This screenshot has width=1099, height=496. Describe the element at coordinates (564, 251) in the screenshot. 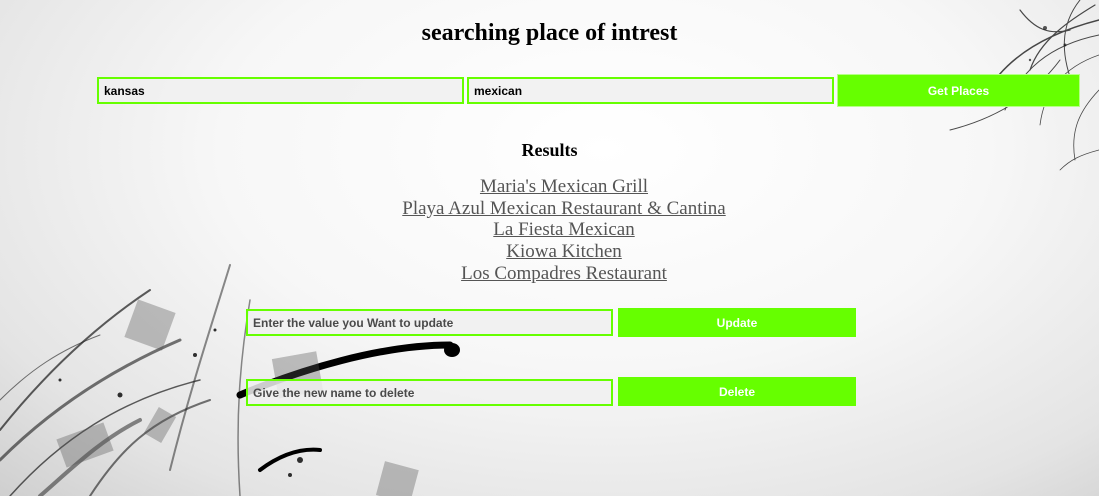

I see `result-link: Kiowa Kitchen` at that location.